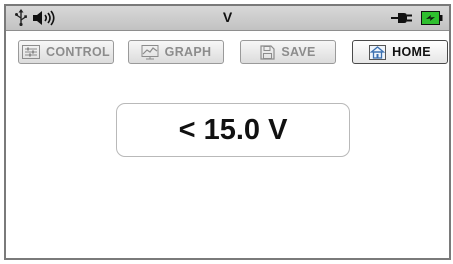 This screenshot has width=453, height=264. I want to click on control-button-label: CONTROL, so click(78, 52).